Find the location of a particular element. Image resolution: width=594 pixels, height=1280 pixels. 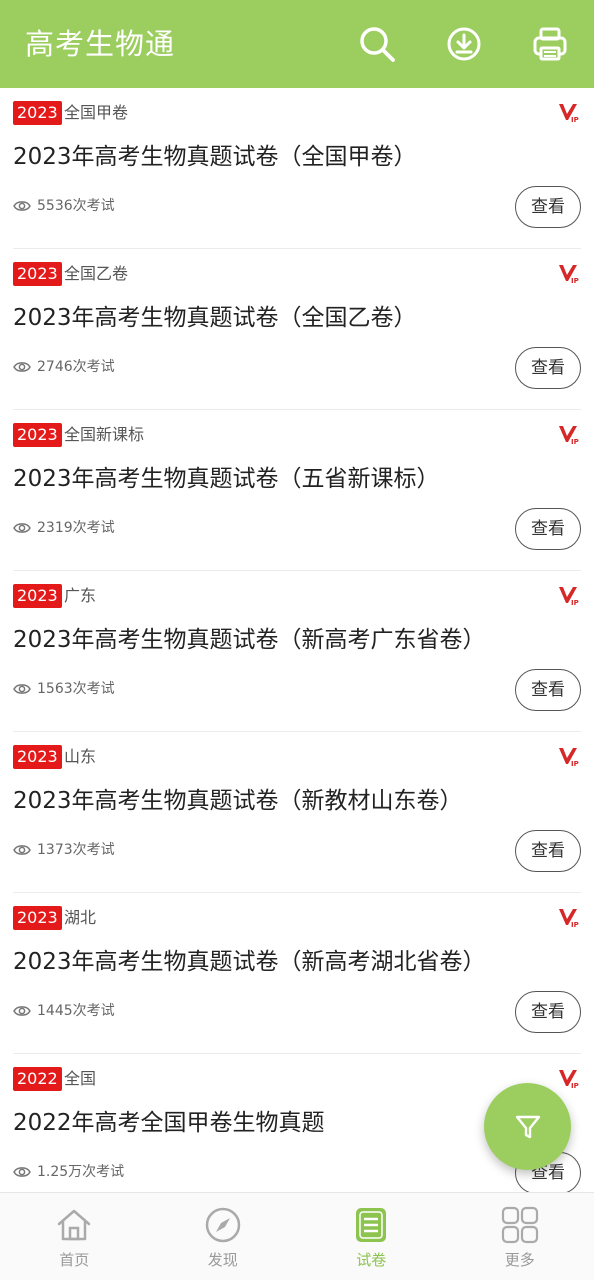

home-icon is located at coordinates (74, 1225).